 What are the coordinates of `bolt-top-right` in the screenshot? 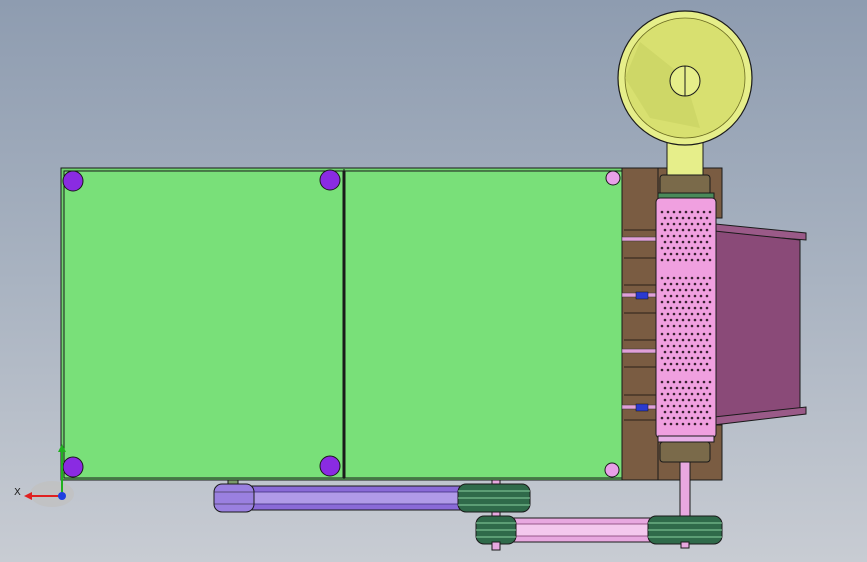 It's located at (613, 178).